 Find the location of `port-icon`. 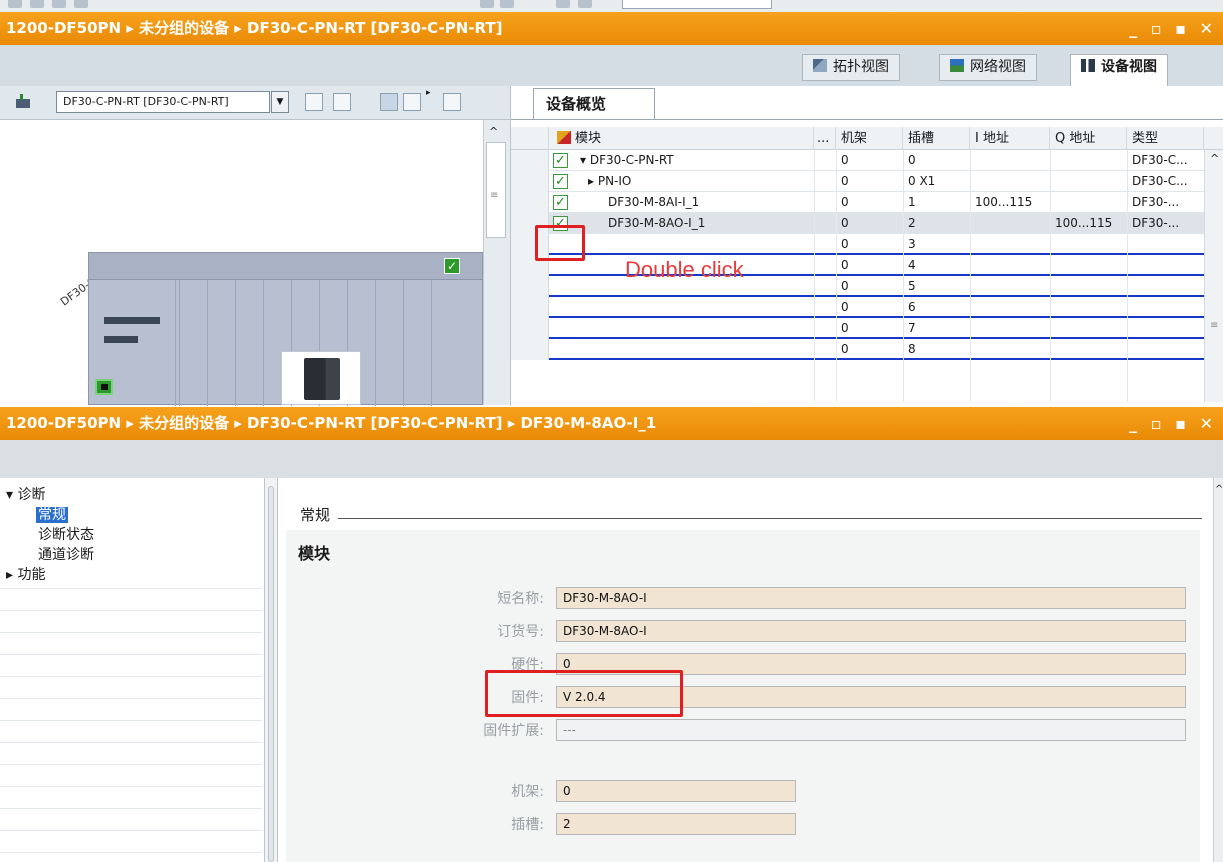

port-icon is located at coordinates (104, 387).